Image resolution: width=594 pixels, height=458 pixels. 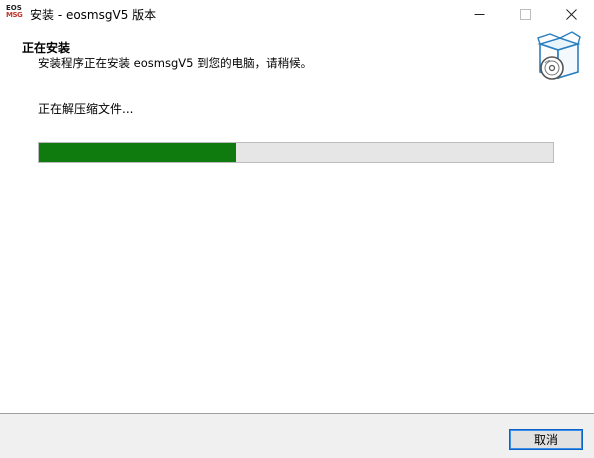 What do you see at coordinates (297, 14) in the screenshot?
I see `title-bar: EOS MSG 安装 - eosmsgV5 版本` at bounding box center [297, 14].